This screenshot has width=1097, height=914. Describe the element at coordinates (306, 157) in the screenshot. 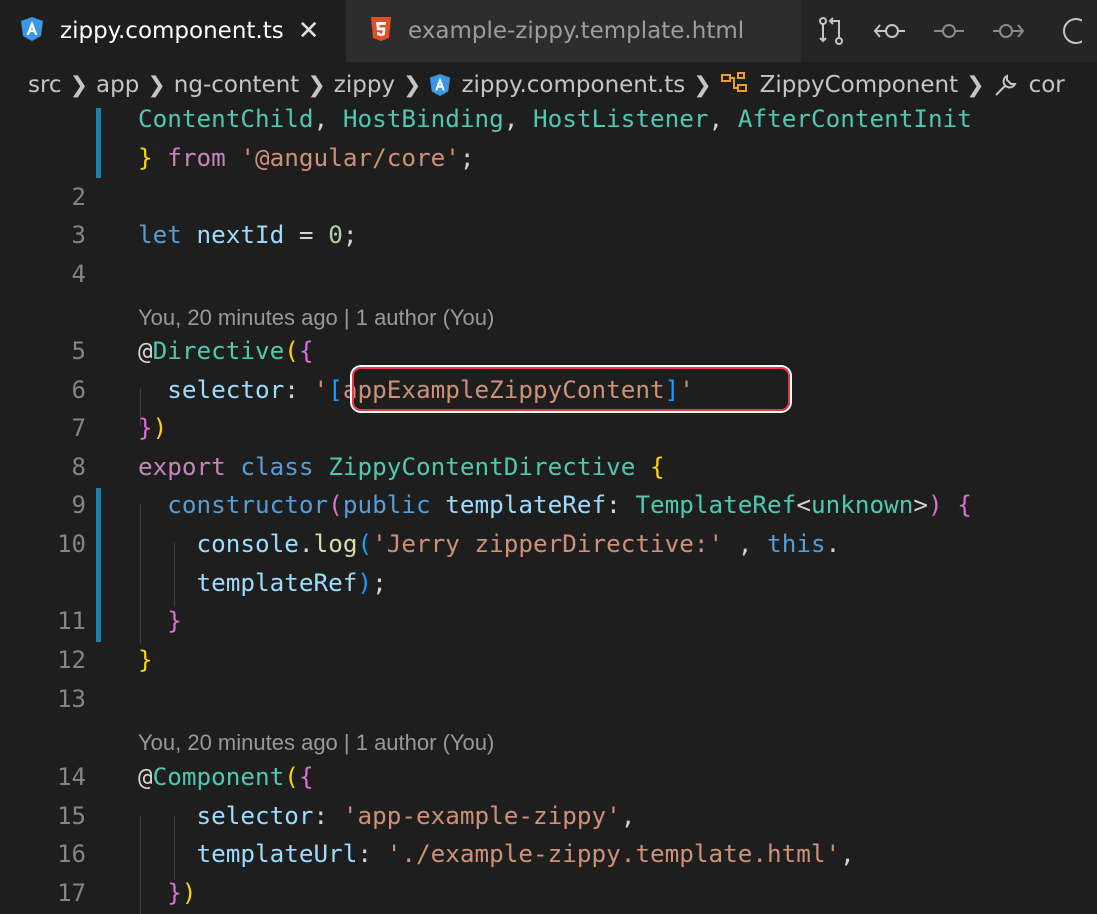

I see `code-line: } from '@angular/core';` at that location.